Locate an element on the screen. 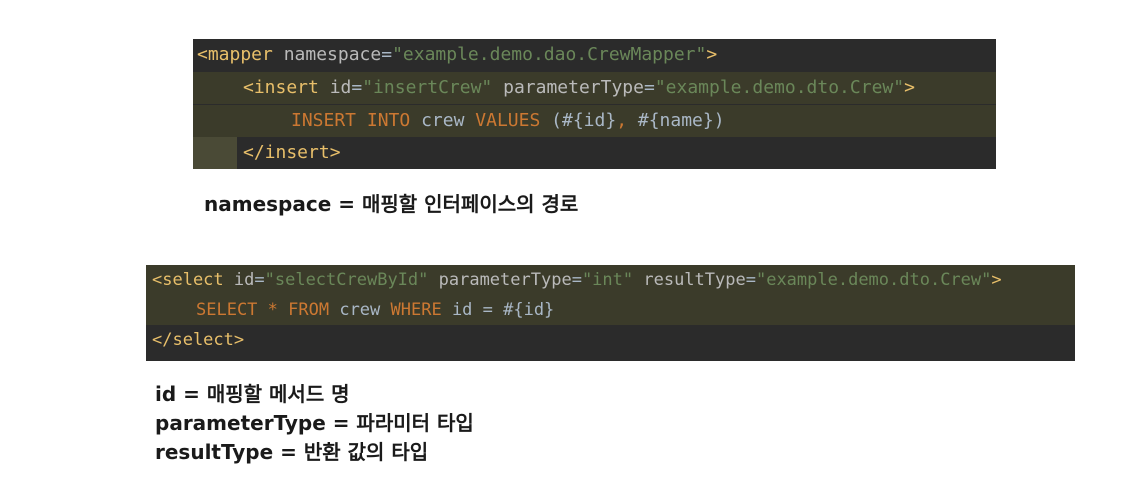 The height and width of the screenshot is (490, 1131). caption-id: id = 매핑할 메서드 명 is located at coordinates (252, 394).